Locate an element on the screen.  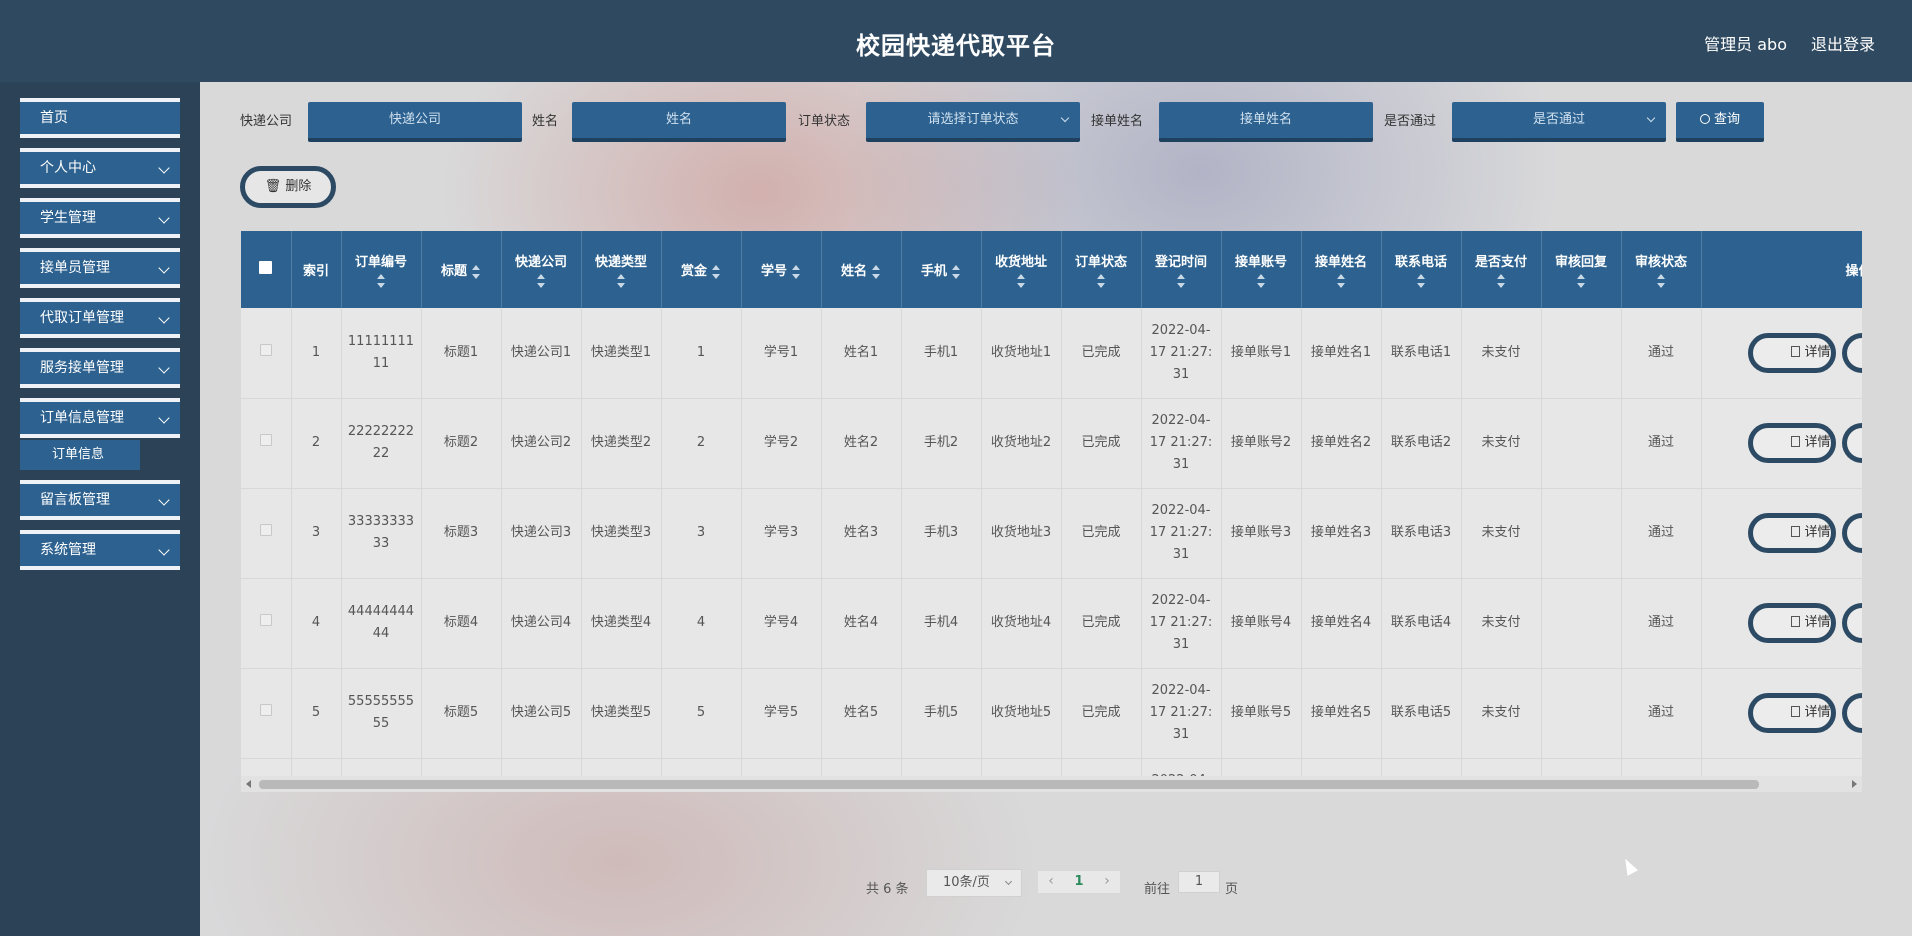
column-header: 接单账号 is located at coordinates (1261, 269).